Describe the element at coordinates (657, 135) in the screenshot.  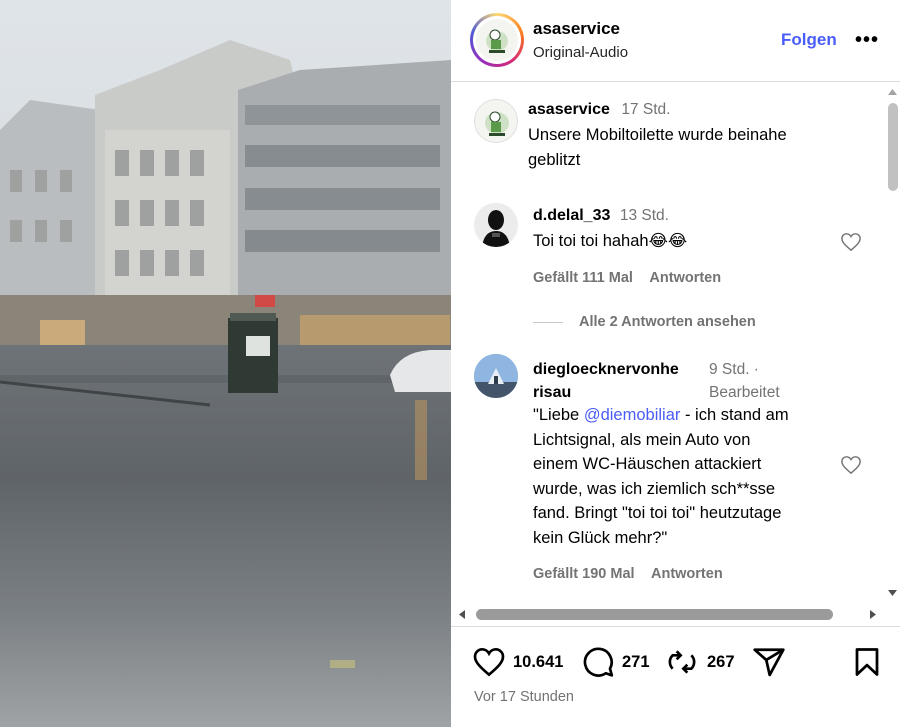
I see `caption-text-line: Unsere Mobiltoilette wurde beinahe` at that location.